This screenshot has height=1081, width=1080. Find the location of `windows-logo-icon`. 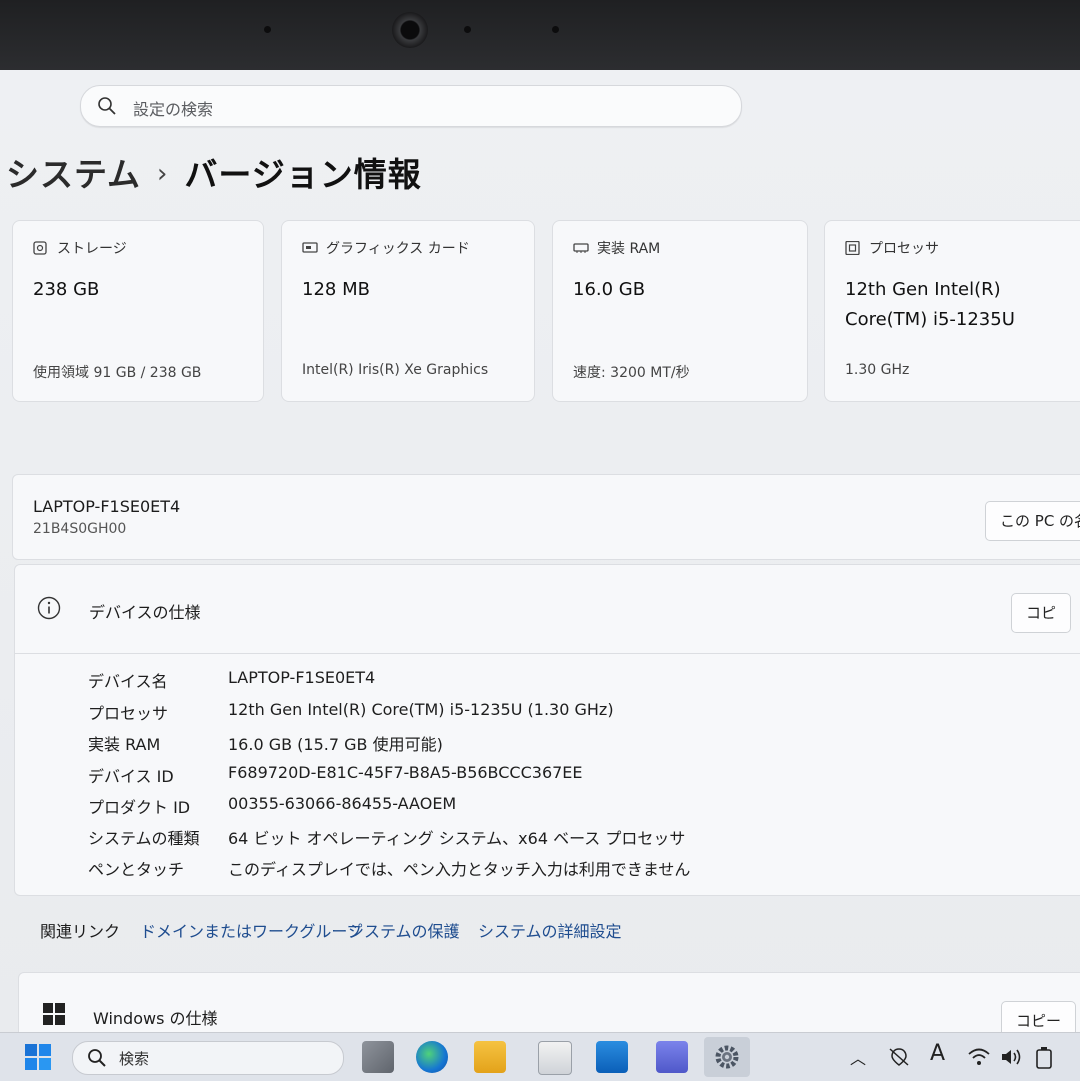

windows-logo-icon is located at coordinates (54, 1014).